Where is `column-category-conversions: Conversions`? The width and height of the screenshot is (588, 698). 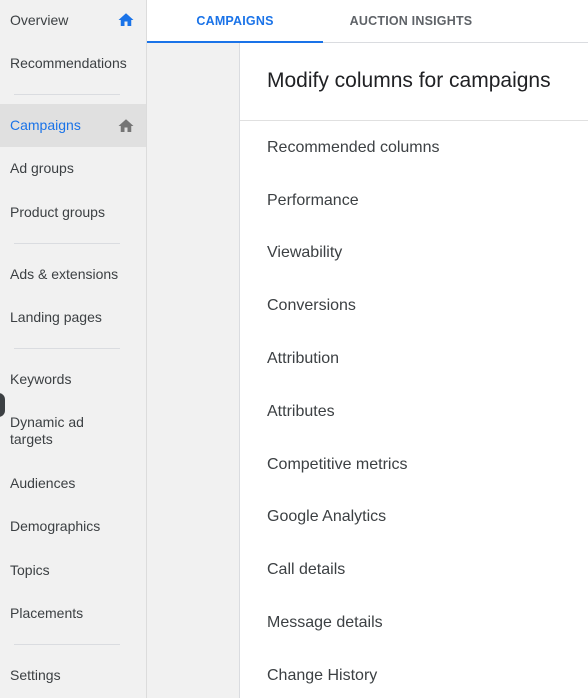 column-category-conversions: Conversions is located at coordinates (311, 306).